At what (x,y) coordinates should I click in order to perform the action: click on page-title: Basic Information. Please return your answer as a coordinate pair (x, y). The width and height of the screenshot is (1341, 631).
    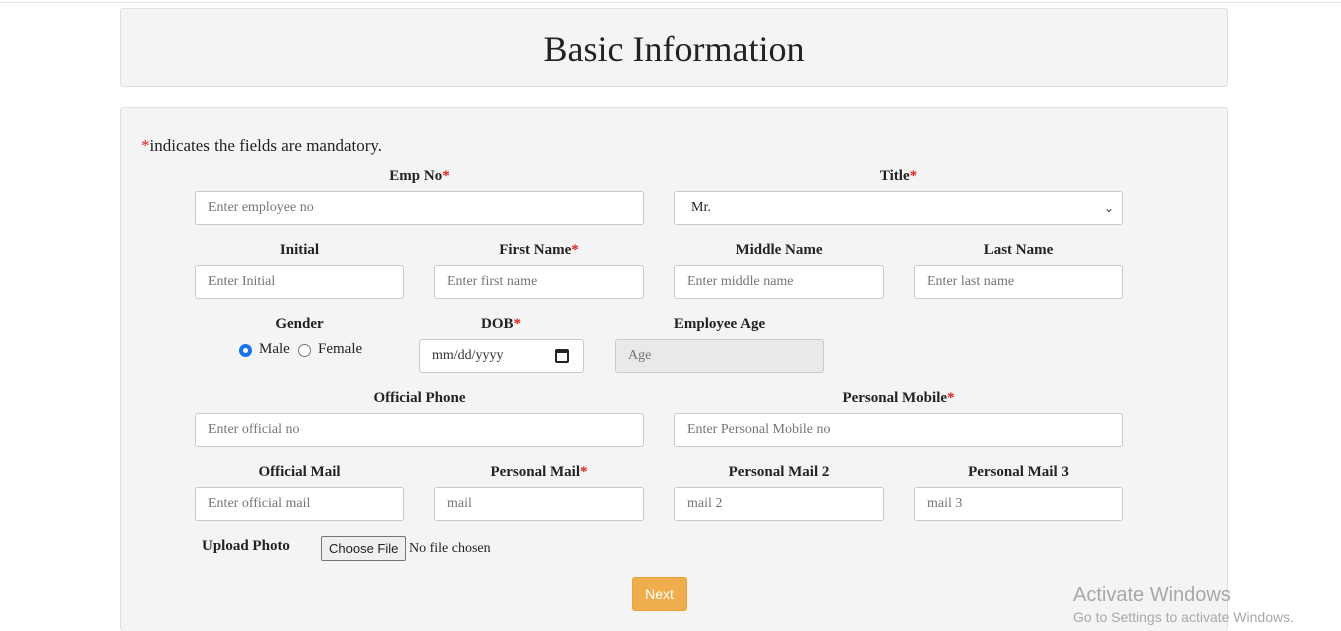
    Looking at the image, I should click on (674, 49).